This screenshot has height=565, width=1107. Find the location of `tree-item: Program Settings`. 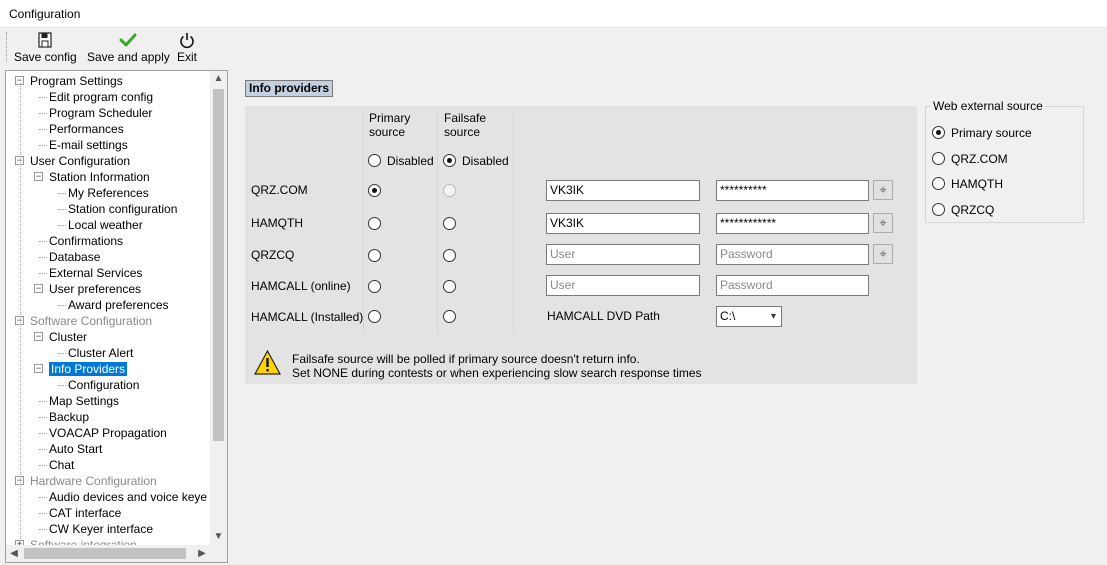

tree-item: Program Settings is located at coordinates (76, 81).